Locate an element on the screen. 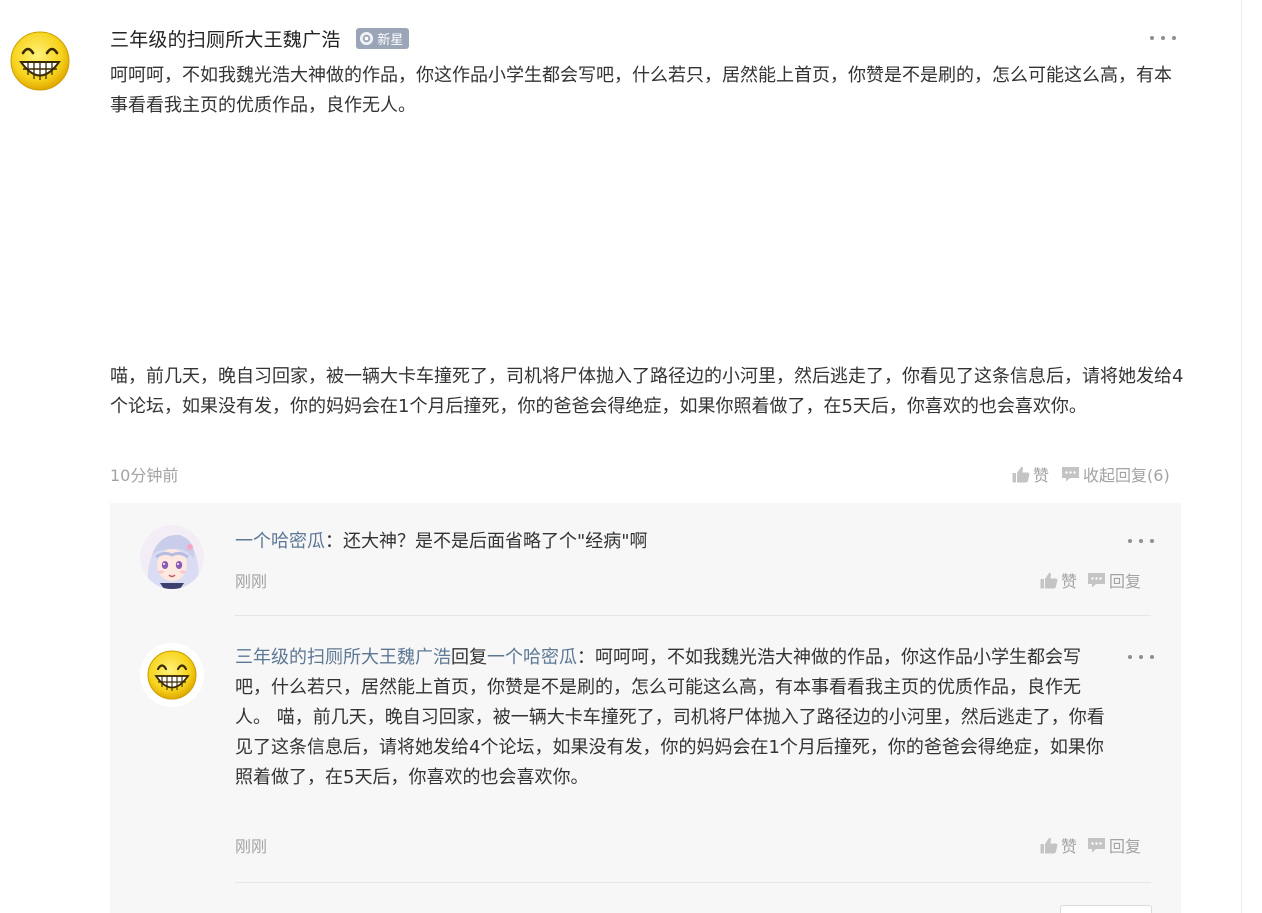  anime-girl-avatar-icon is located at coordinates (172, 557).